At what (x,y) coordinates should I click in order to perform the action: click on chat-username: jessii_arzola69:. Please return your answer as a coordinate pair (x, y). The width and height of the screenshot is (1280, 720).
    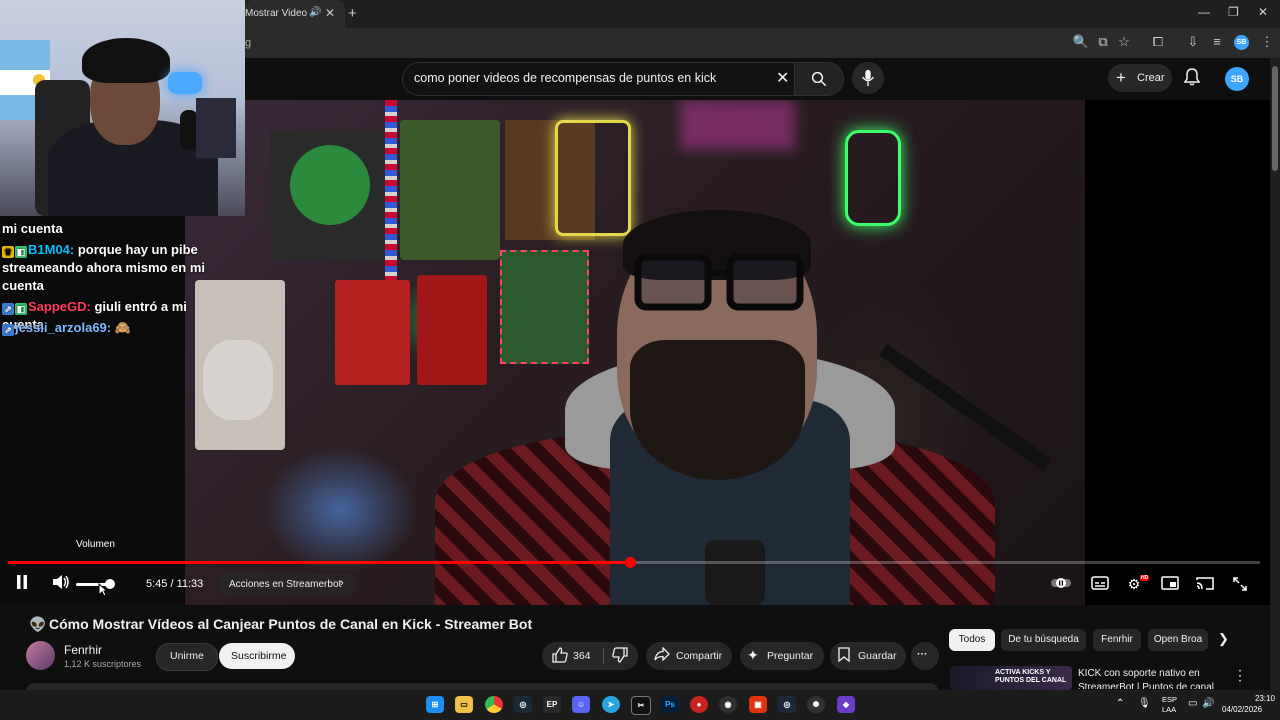
    Looking at the image, I should click on (63, 327).